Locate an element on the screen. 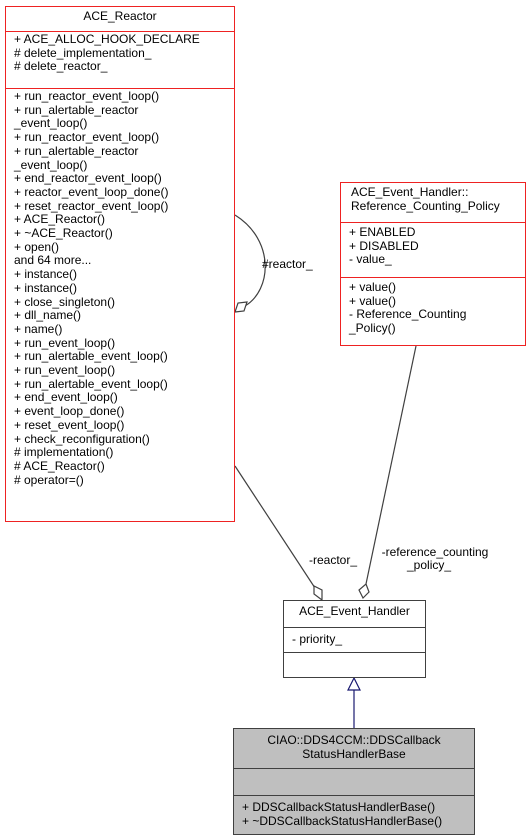 The width and height of the screenshot is (531, 840). class-title-line: StatusHandlerBase is located at coordinates (354, 753).